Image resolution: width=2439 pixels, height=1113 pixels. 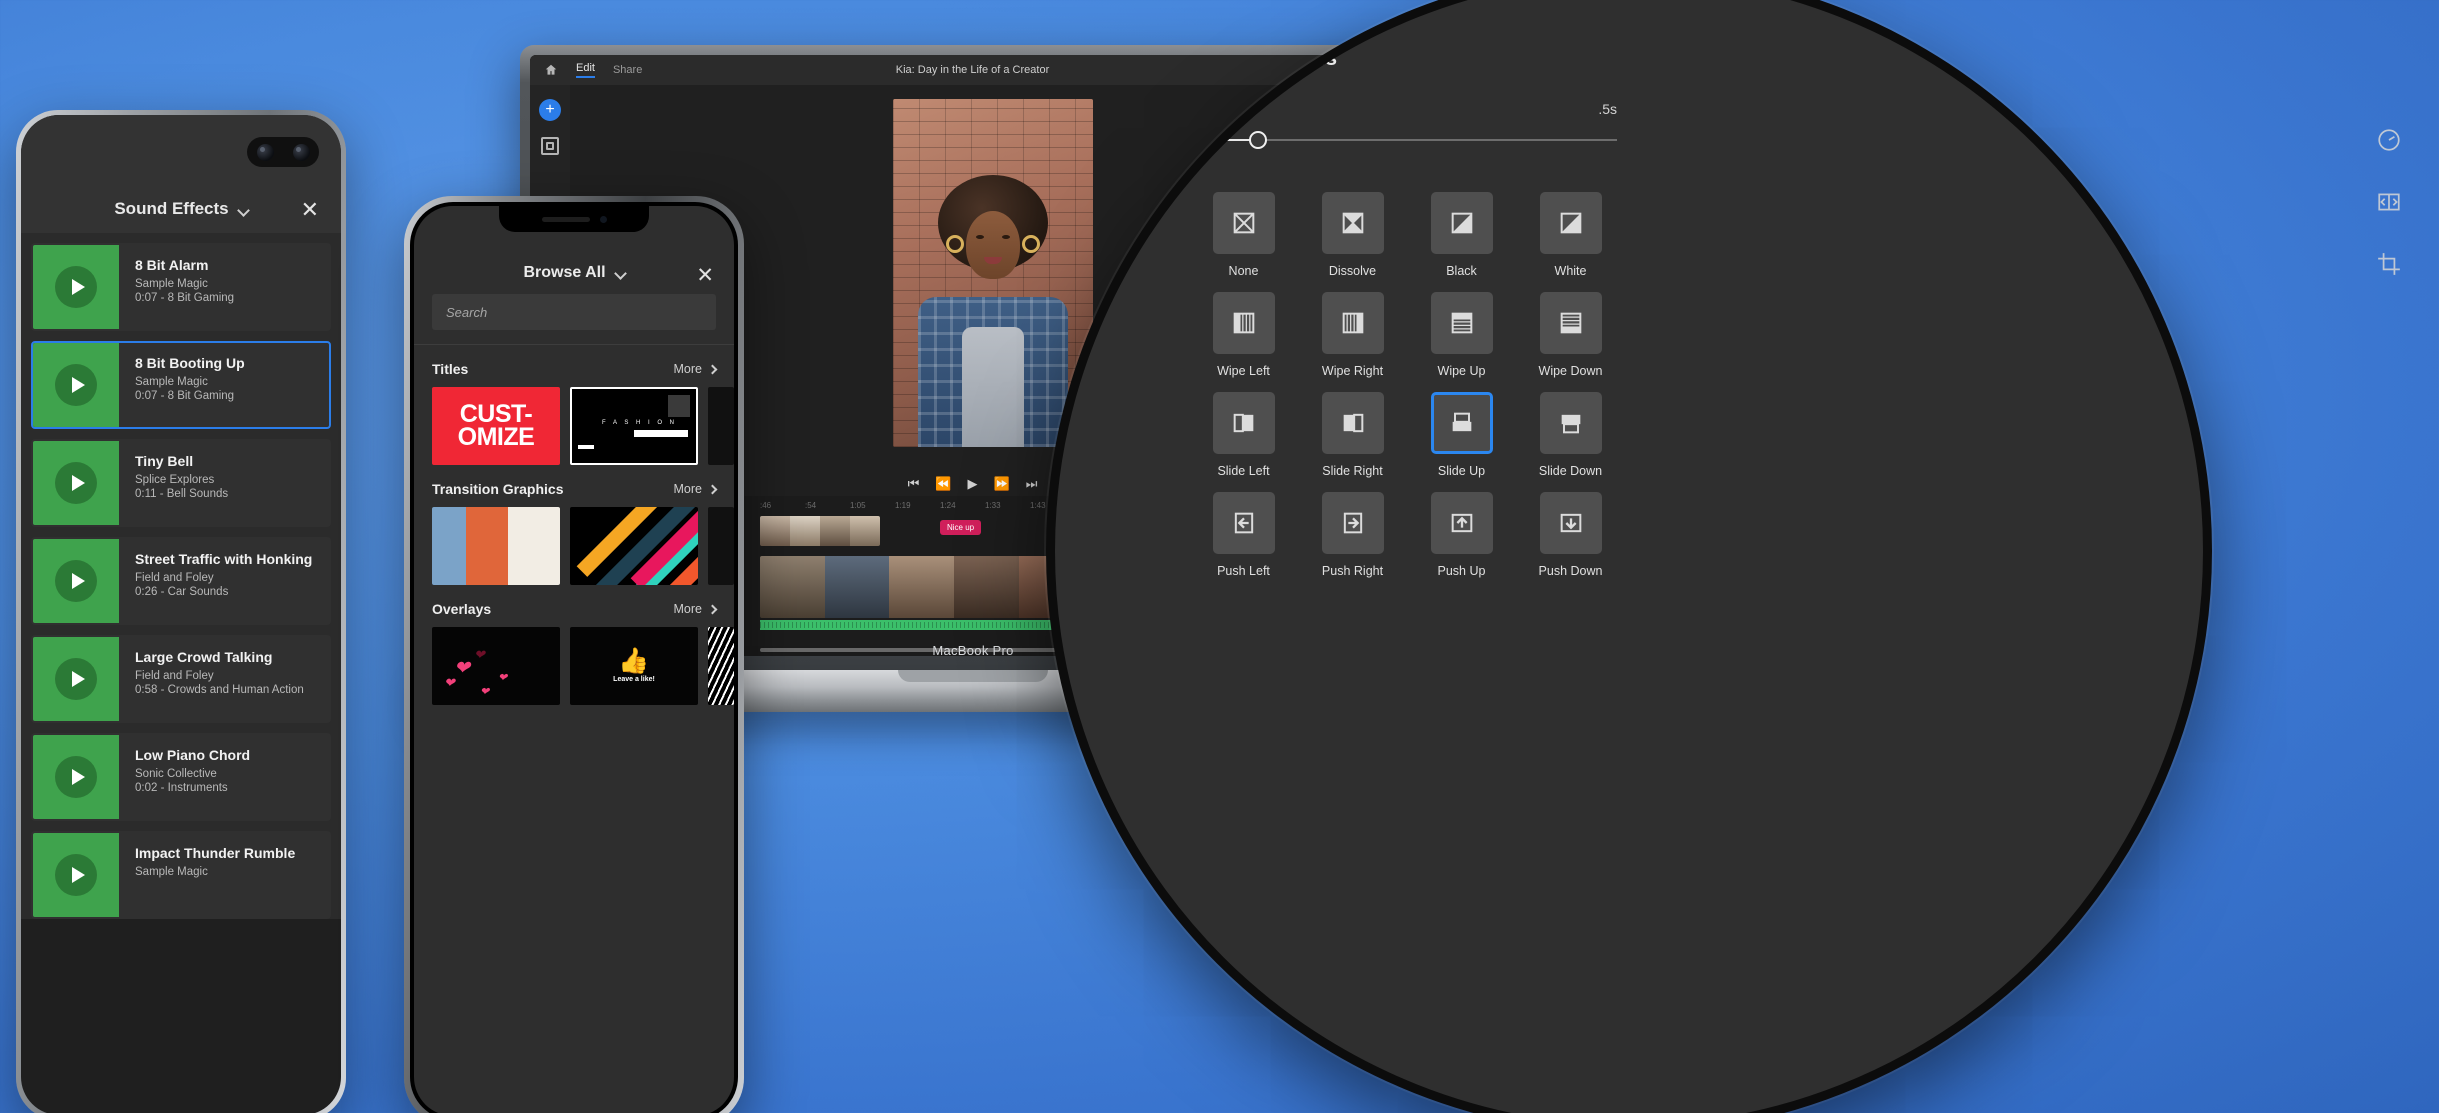 I want to click on transition-dissolve: Dissolve, so click(x=1352, y=235).